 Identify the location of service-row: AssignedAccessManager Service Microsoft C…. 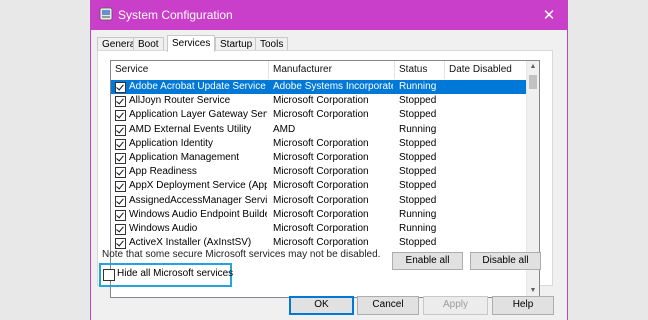
(320, 201).